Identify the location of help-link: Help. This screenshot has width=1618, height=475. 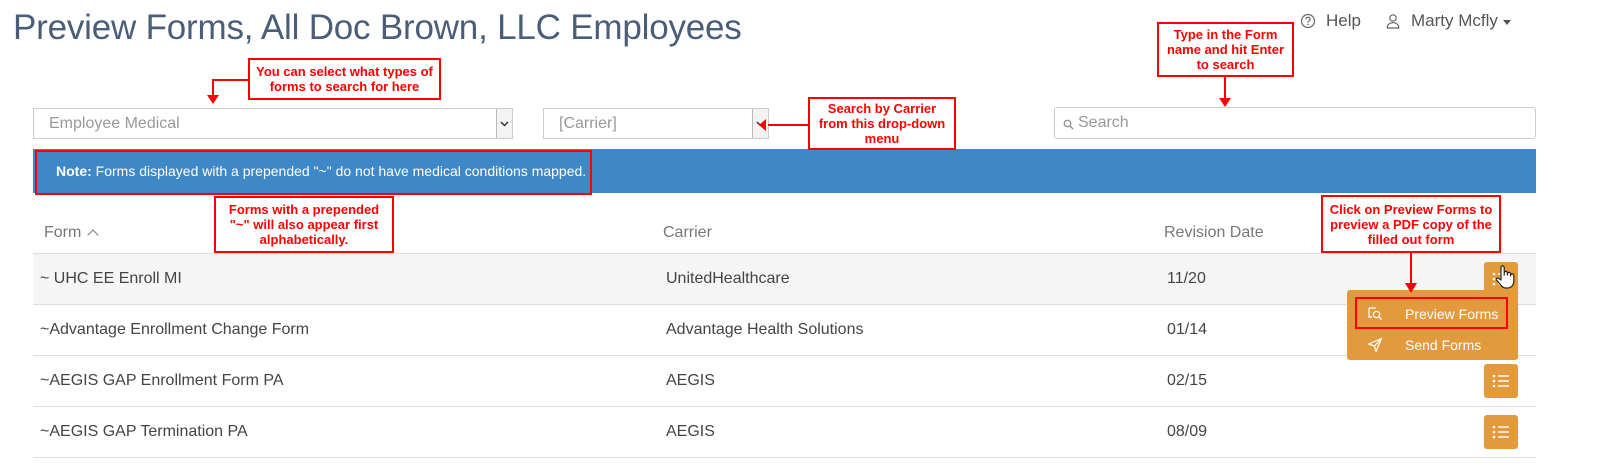
(1343, 21).